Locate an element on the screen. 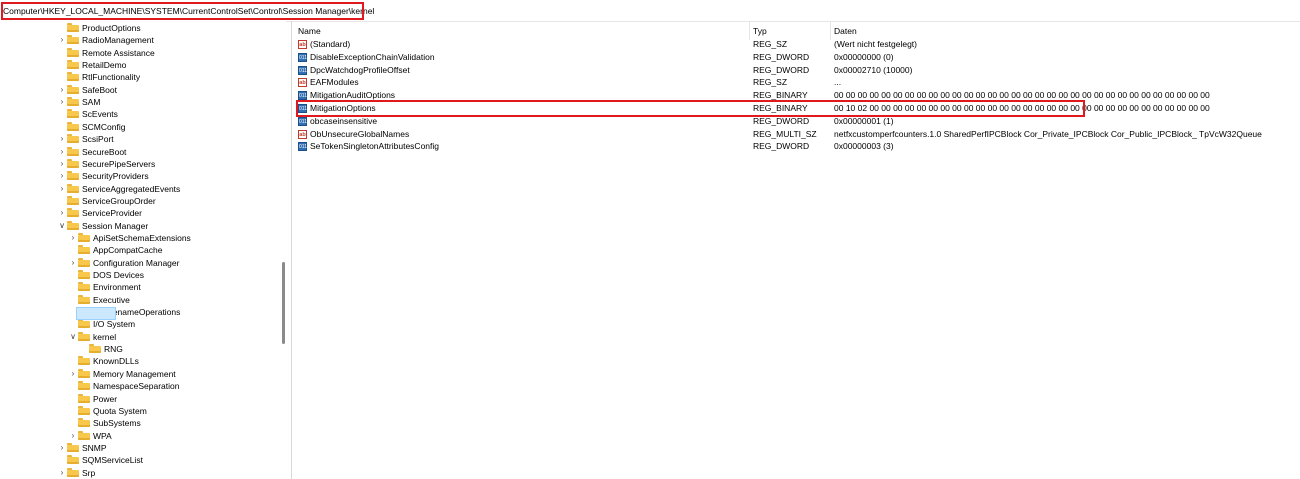 This screenshot has height=479, width=1300. tree-node-label: SAM is located at coordinates (91, 102).